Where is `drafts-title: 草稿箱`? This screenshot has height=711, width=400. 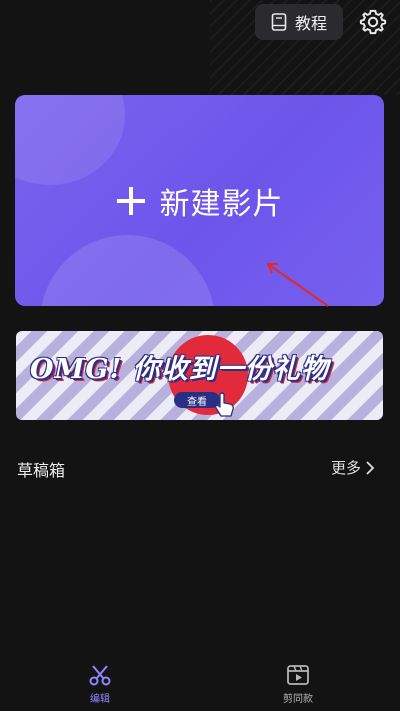
drafts-title: 草稿箱 is located at coordinates (41, 470).